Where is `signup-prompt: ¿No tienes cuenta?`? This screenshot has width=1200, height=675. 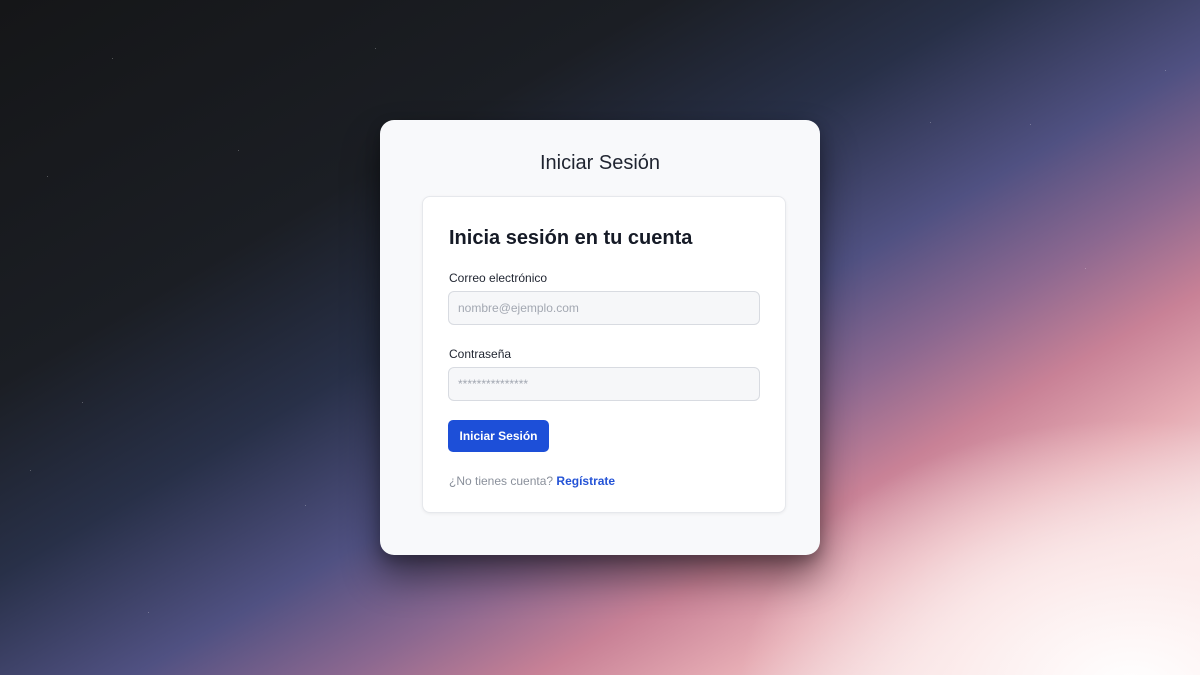
signup-prompt: ¿No tienes cuenta? is located at coordinates (501, 481).